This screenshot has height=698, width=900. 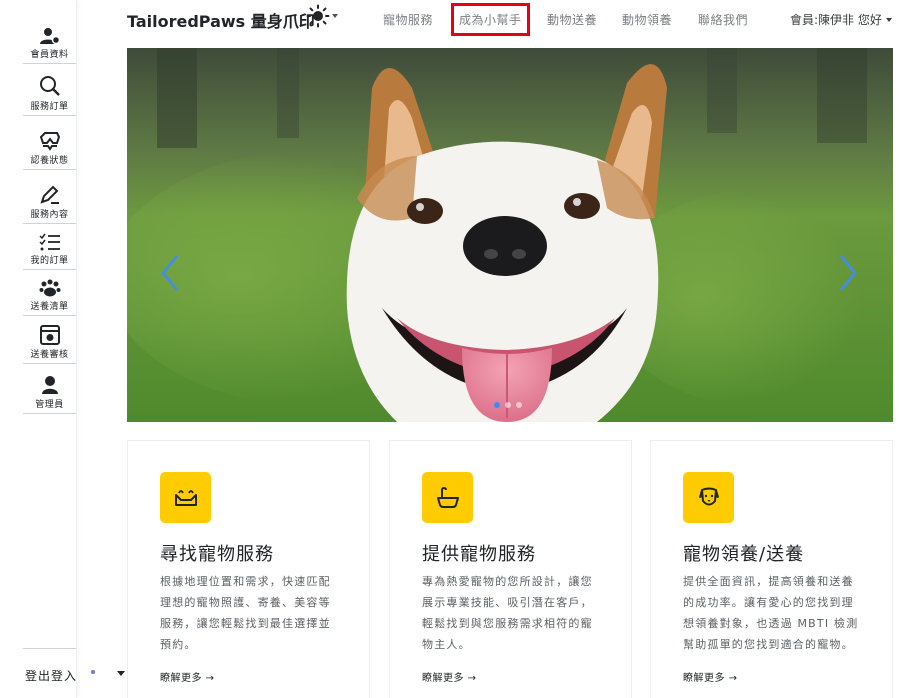 I want to click on theme-indicator-dot, so click(x=93, y=672).